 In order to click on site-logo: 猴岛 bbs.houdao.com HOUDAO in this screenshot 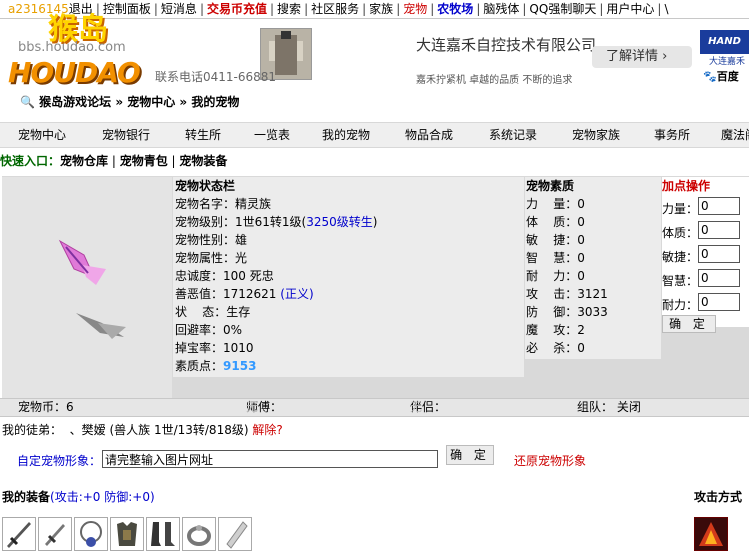, I will do `click(70, 46)`.